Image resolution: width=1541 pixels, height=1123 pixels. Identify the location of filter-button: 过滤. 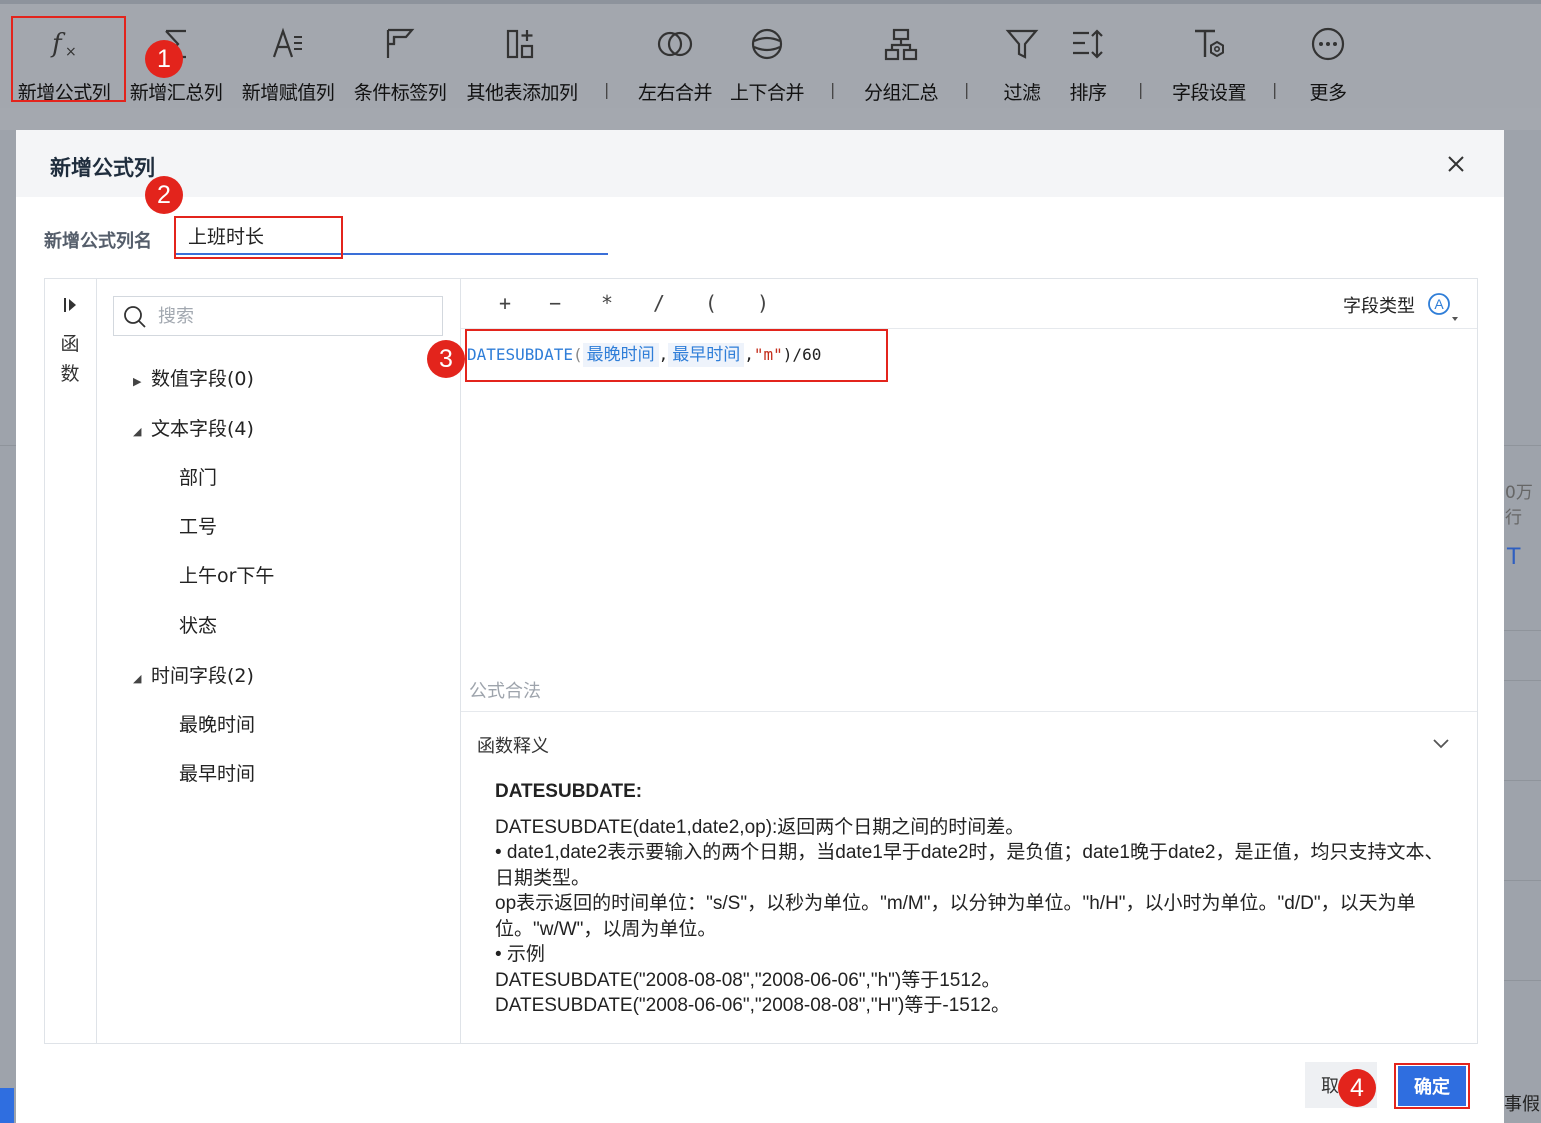
(1022, 66).